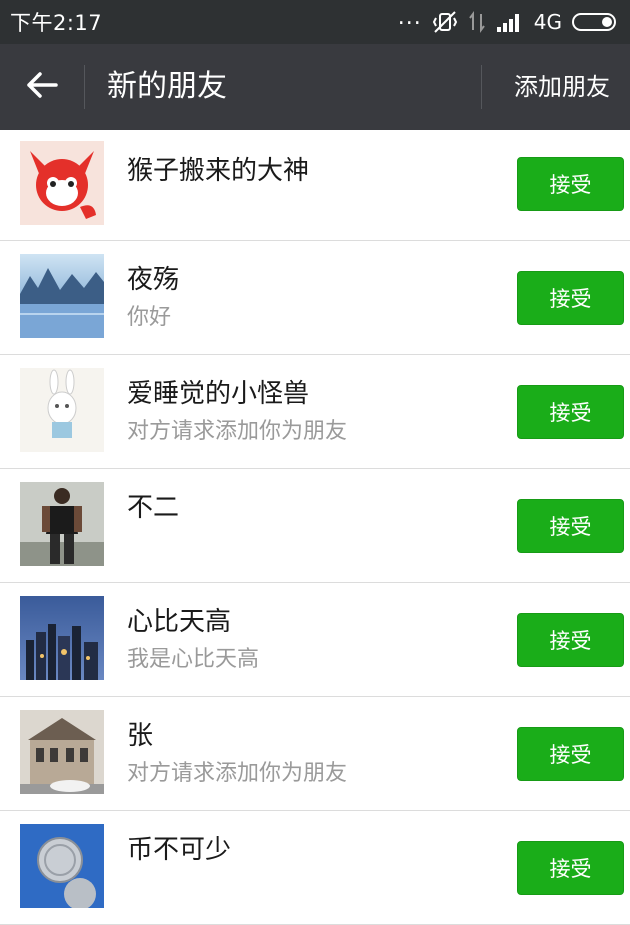  Describe the element at coordinates (510, 22) in the screenshot. I see `signal-icon` at that location.